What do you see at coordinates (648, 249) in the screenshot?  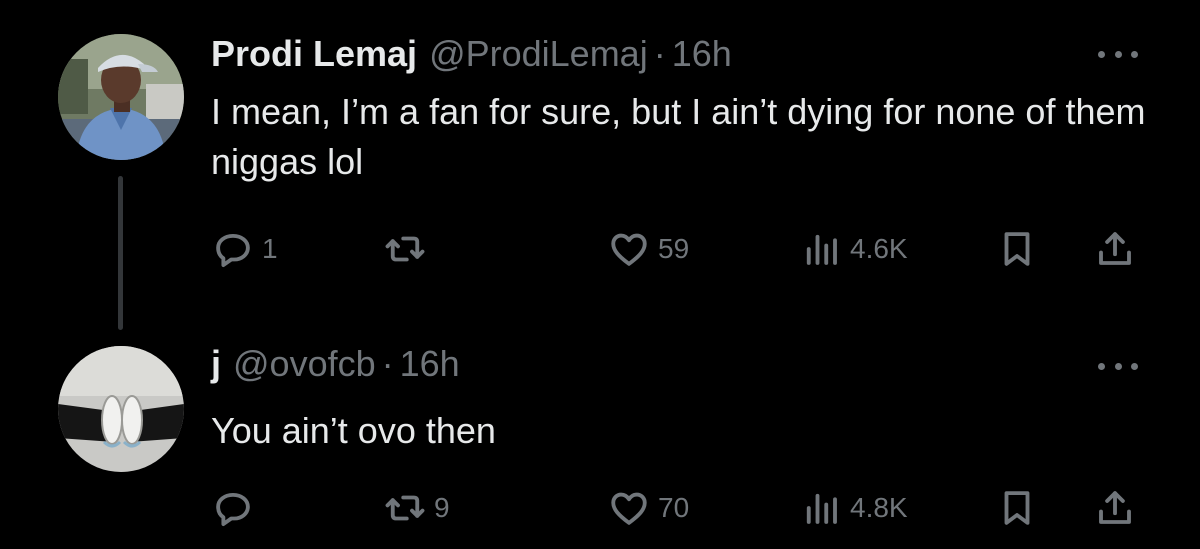 I see `like-button: 59` at bounding box center [648, 249].